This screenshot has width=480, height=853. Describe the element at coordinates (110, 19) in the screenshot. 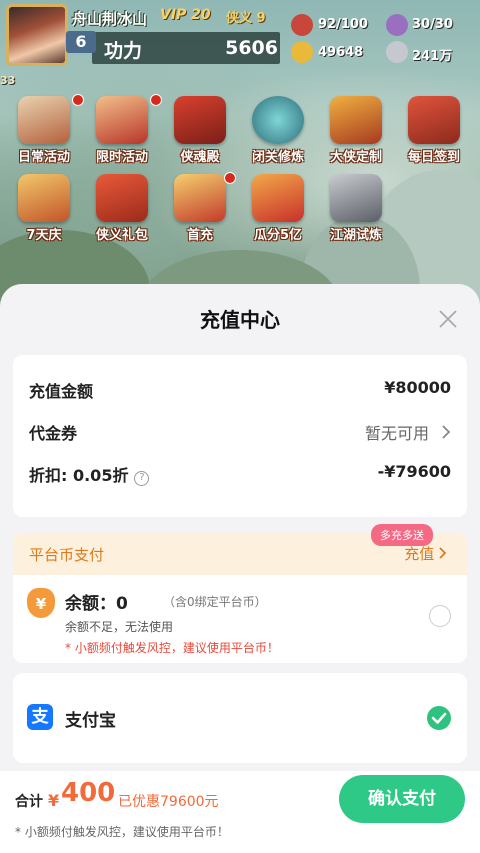

I see `player-name: 舟山荆冰山` at that location.